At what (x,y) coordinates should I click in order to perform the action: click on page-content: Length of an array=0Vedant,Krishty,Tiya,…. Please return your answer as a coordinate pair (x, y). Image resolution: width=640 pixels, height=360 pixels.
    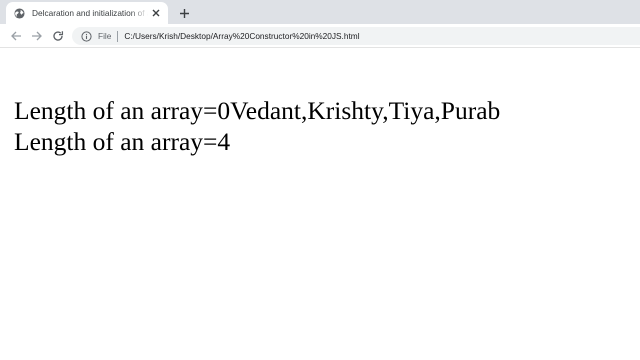
    Looking at the image, I should click on (257, 126).